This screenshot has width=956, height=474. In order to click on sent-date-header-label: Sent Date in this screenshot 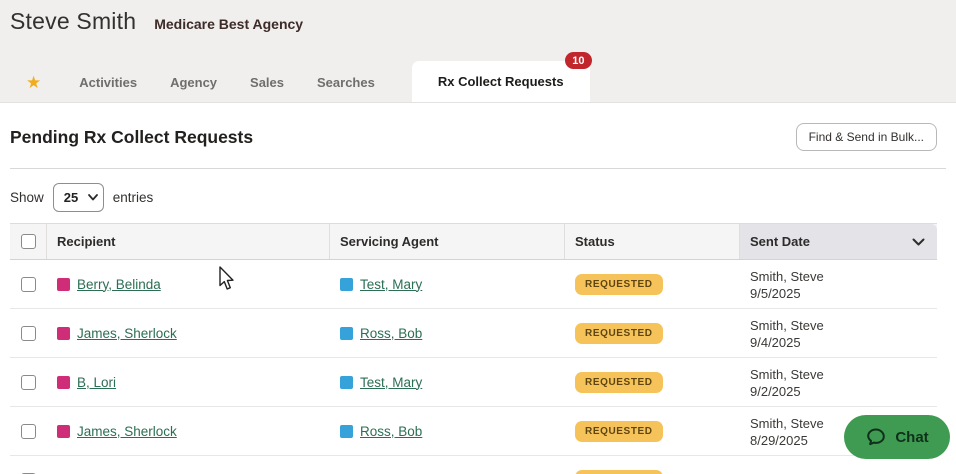, I will do `click(780, 241)`.